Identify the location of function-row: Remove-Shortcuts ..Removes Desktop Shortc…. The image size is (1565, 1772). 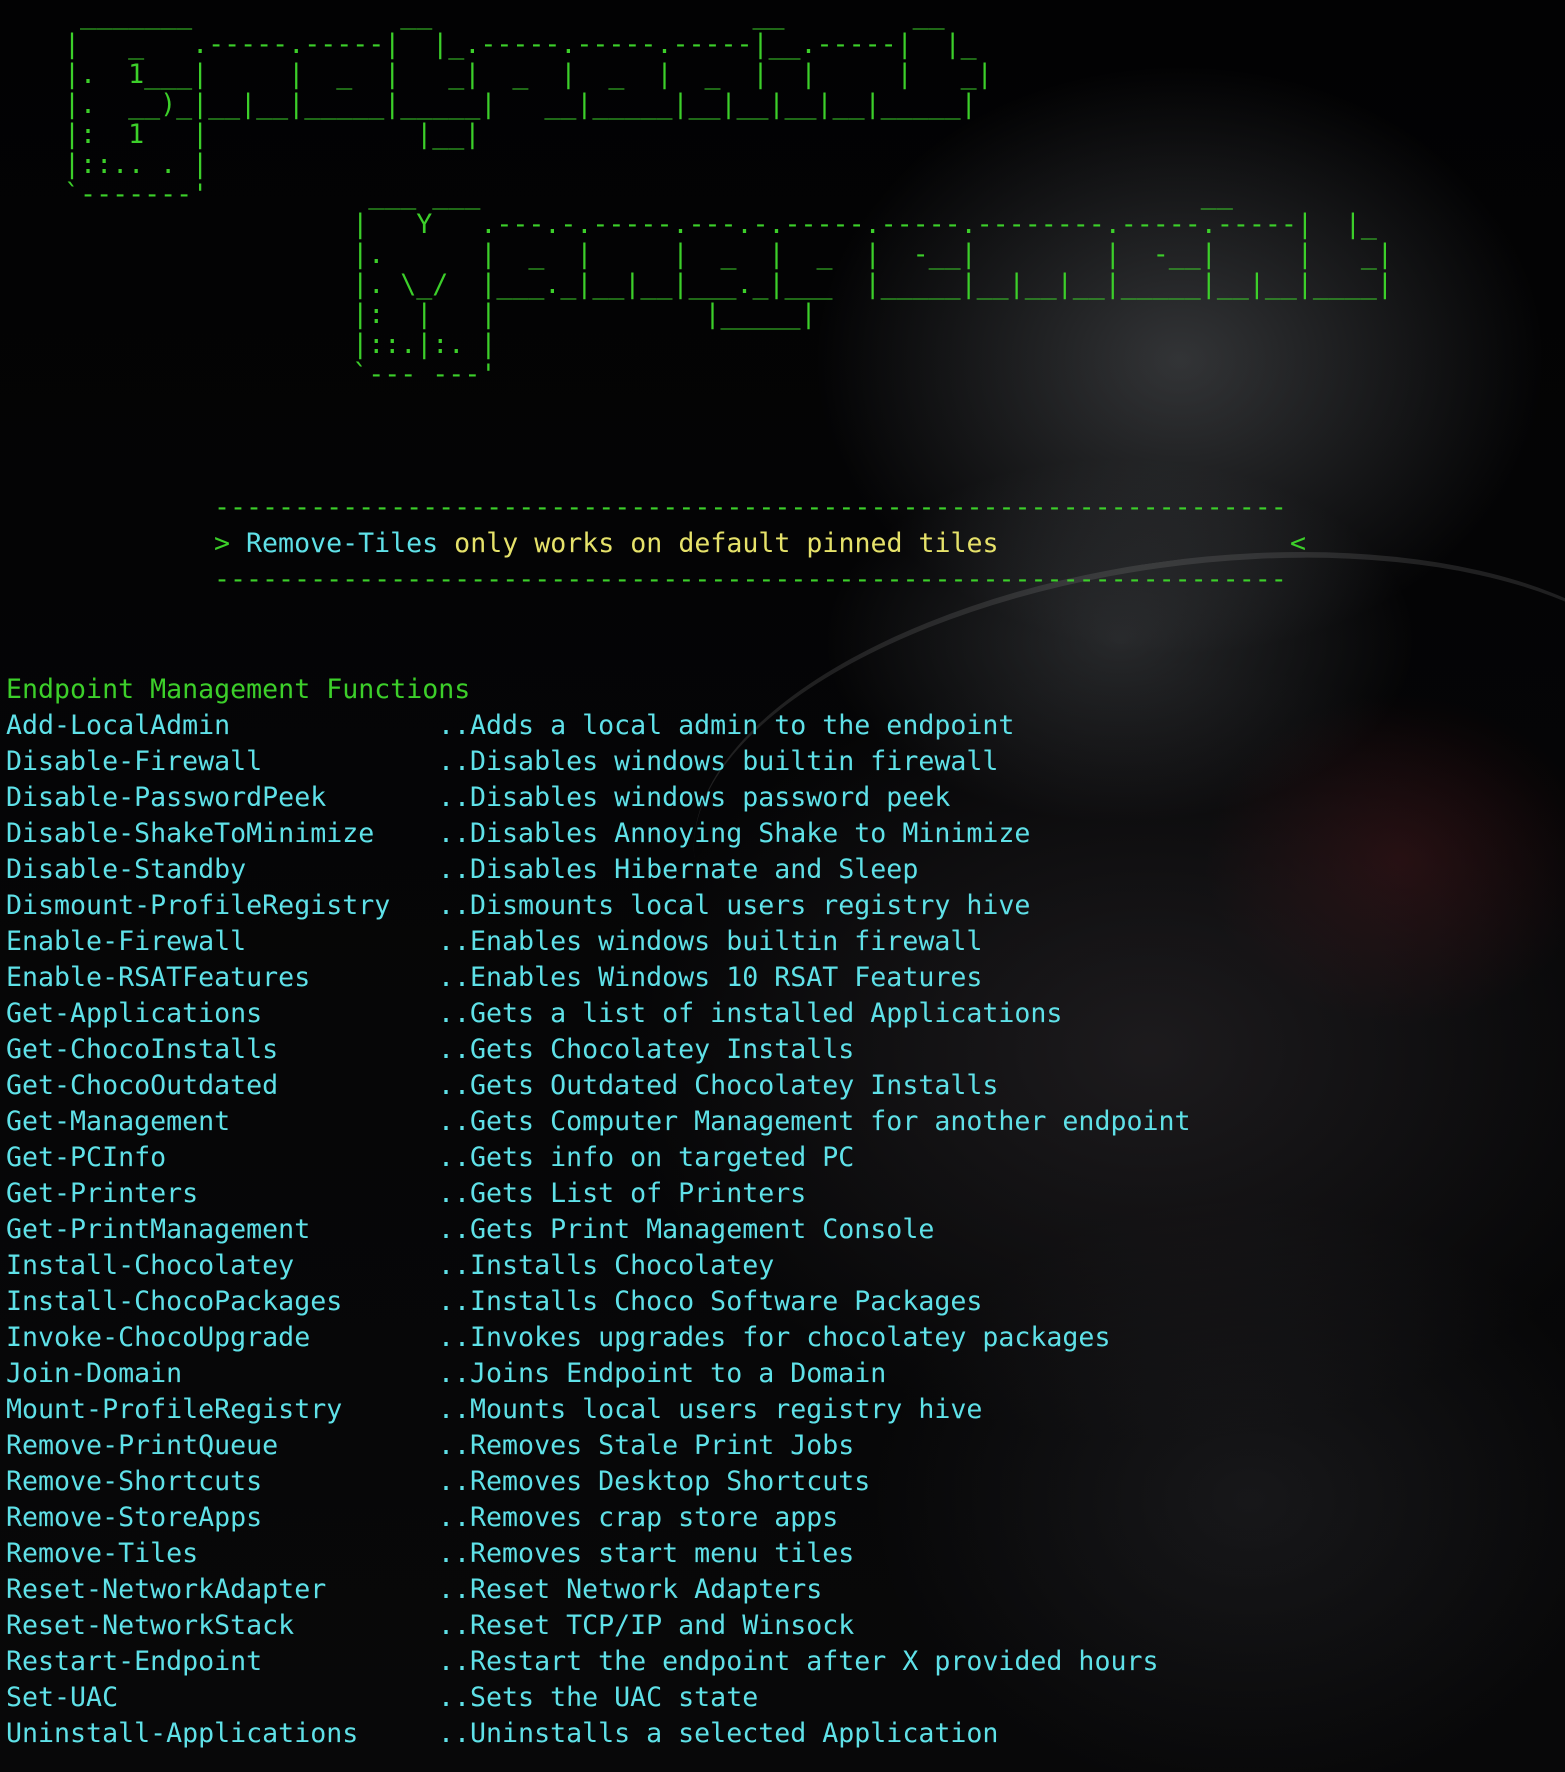
(598, 1482).